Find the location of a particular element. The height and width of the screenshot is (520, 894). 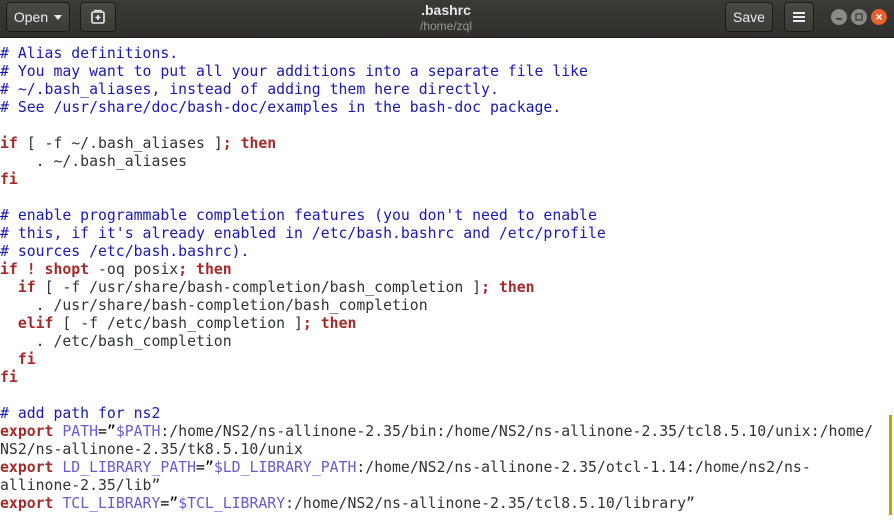

code-line: if [ -f ~/.bash_aliases ]; then is located at coordinates (447, 144).